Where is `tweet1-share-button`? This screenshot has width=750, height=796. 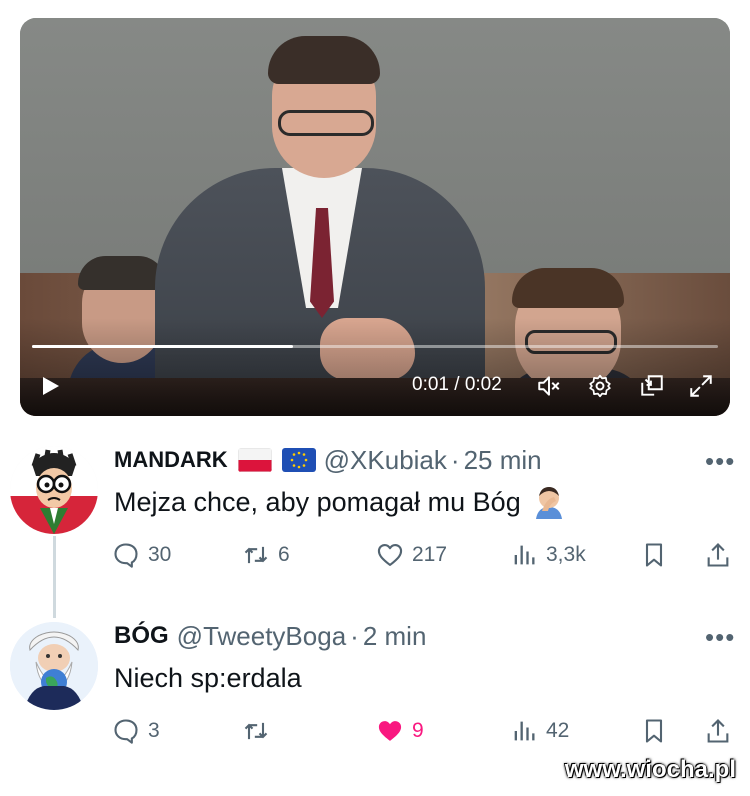
tweet1-share-button is located at coordinates (718, 555).